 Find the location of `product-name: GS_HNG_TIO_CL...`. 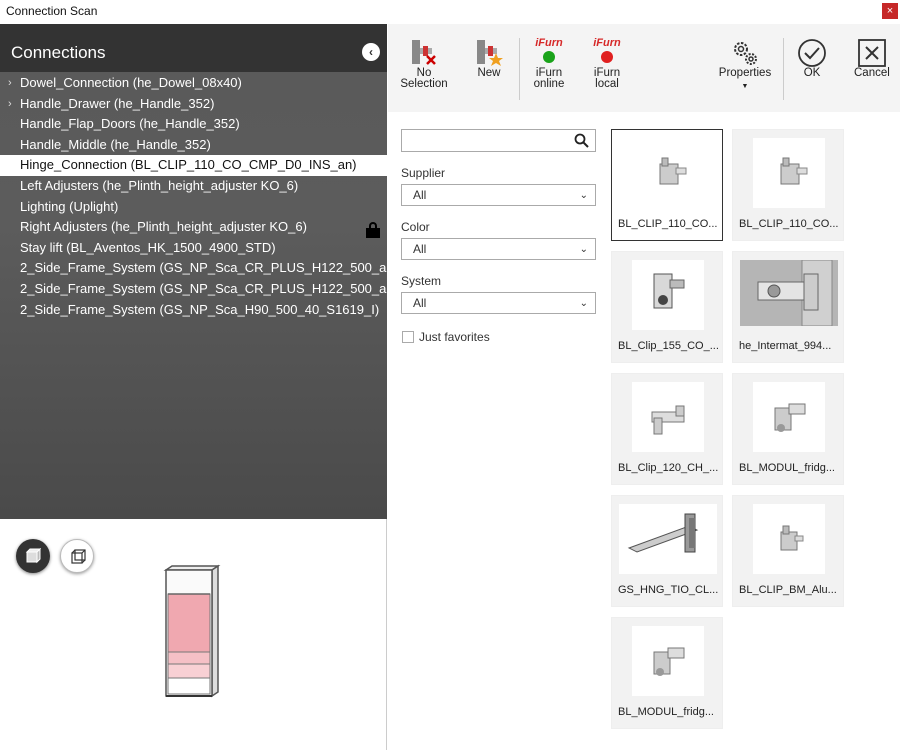

product-name: GS_HNG_TIO_CL... is located at coordinates (668, 590).